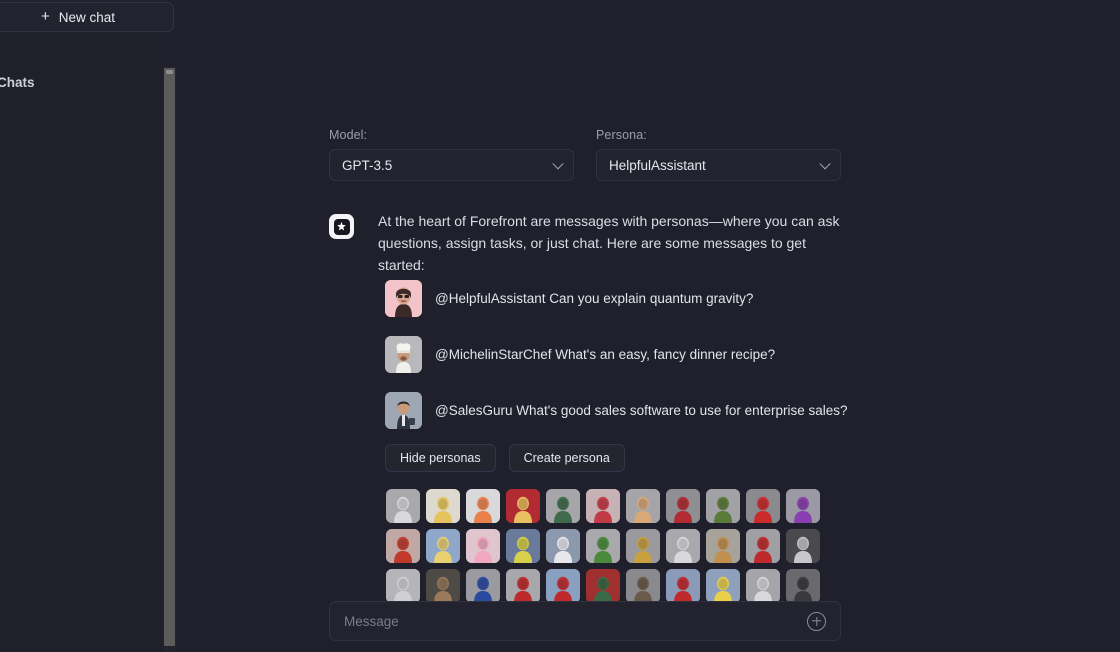 This screenshot has width=1120, height=652. Describe the element at coordinates (763, 586) in the screenshot. I see `persona-einstein` at that location.